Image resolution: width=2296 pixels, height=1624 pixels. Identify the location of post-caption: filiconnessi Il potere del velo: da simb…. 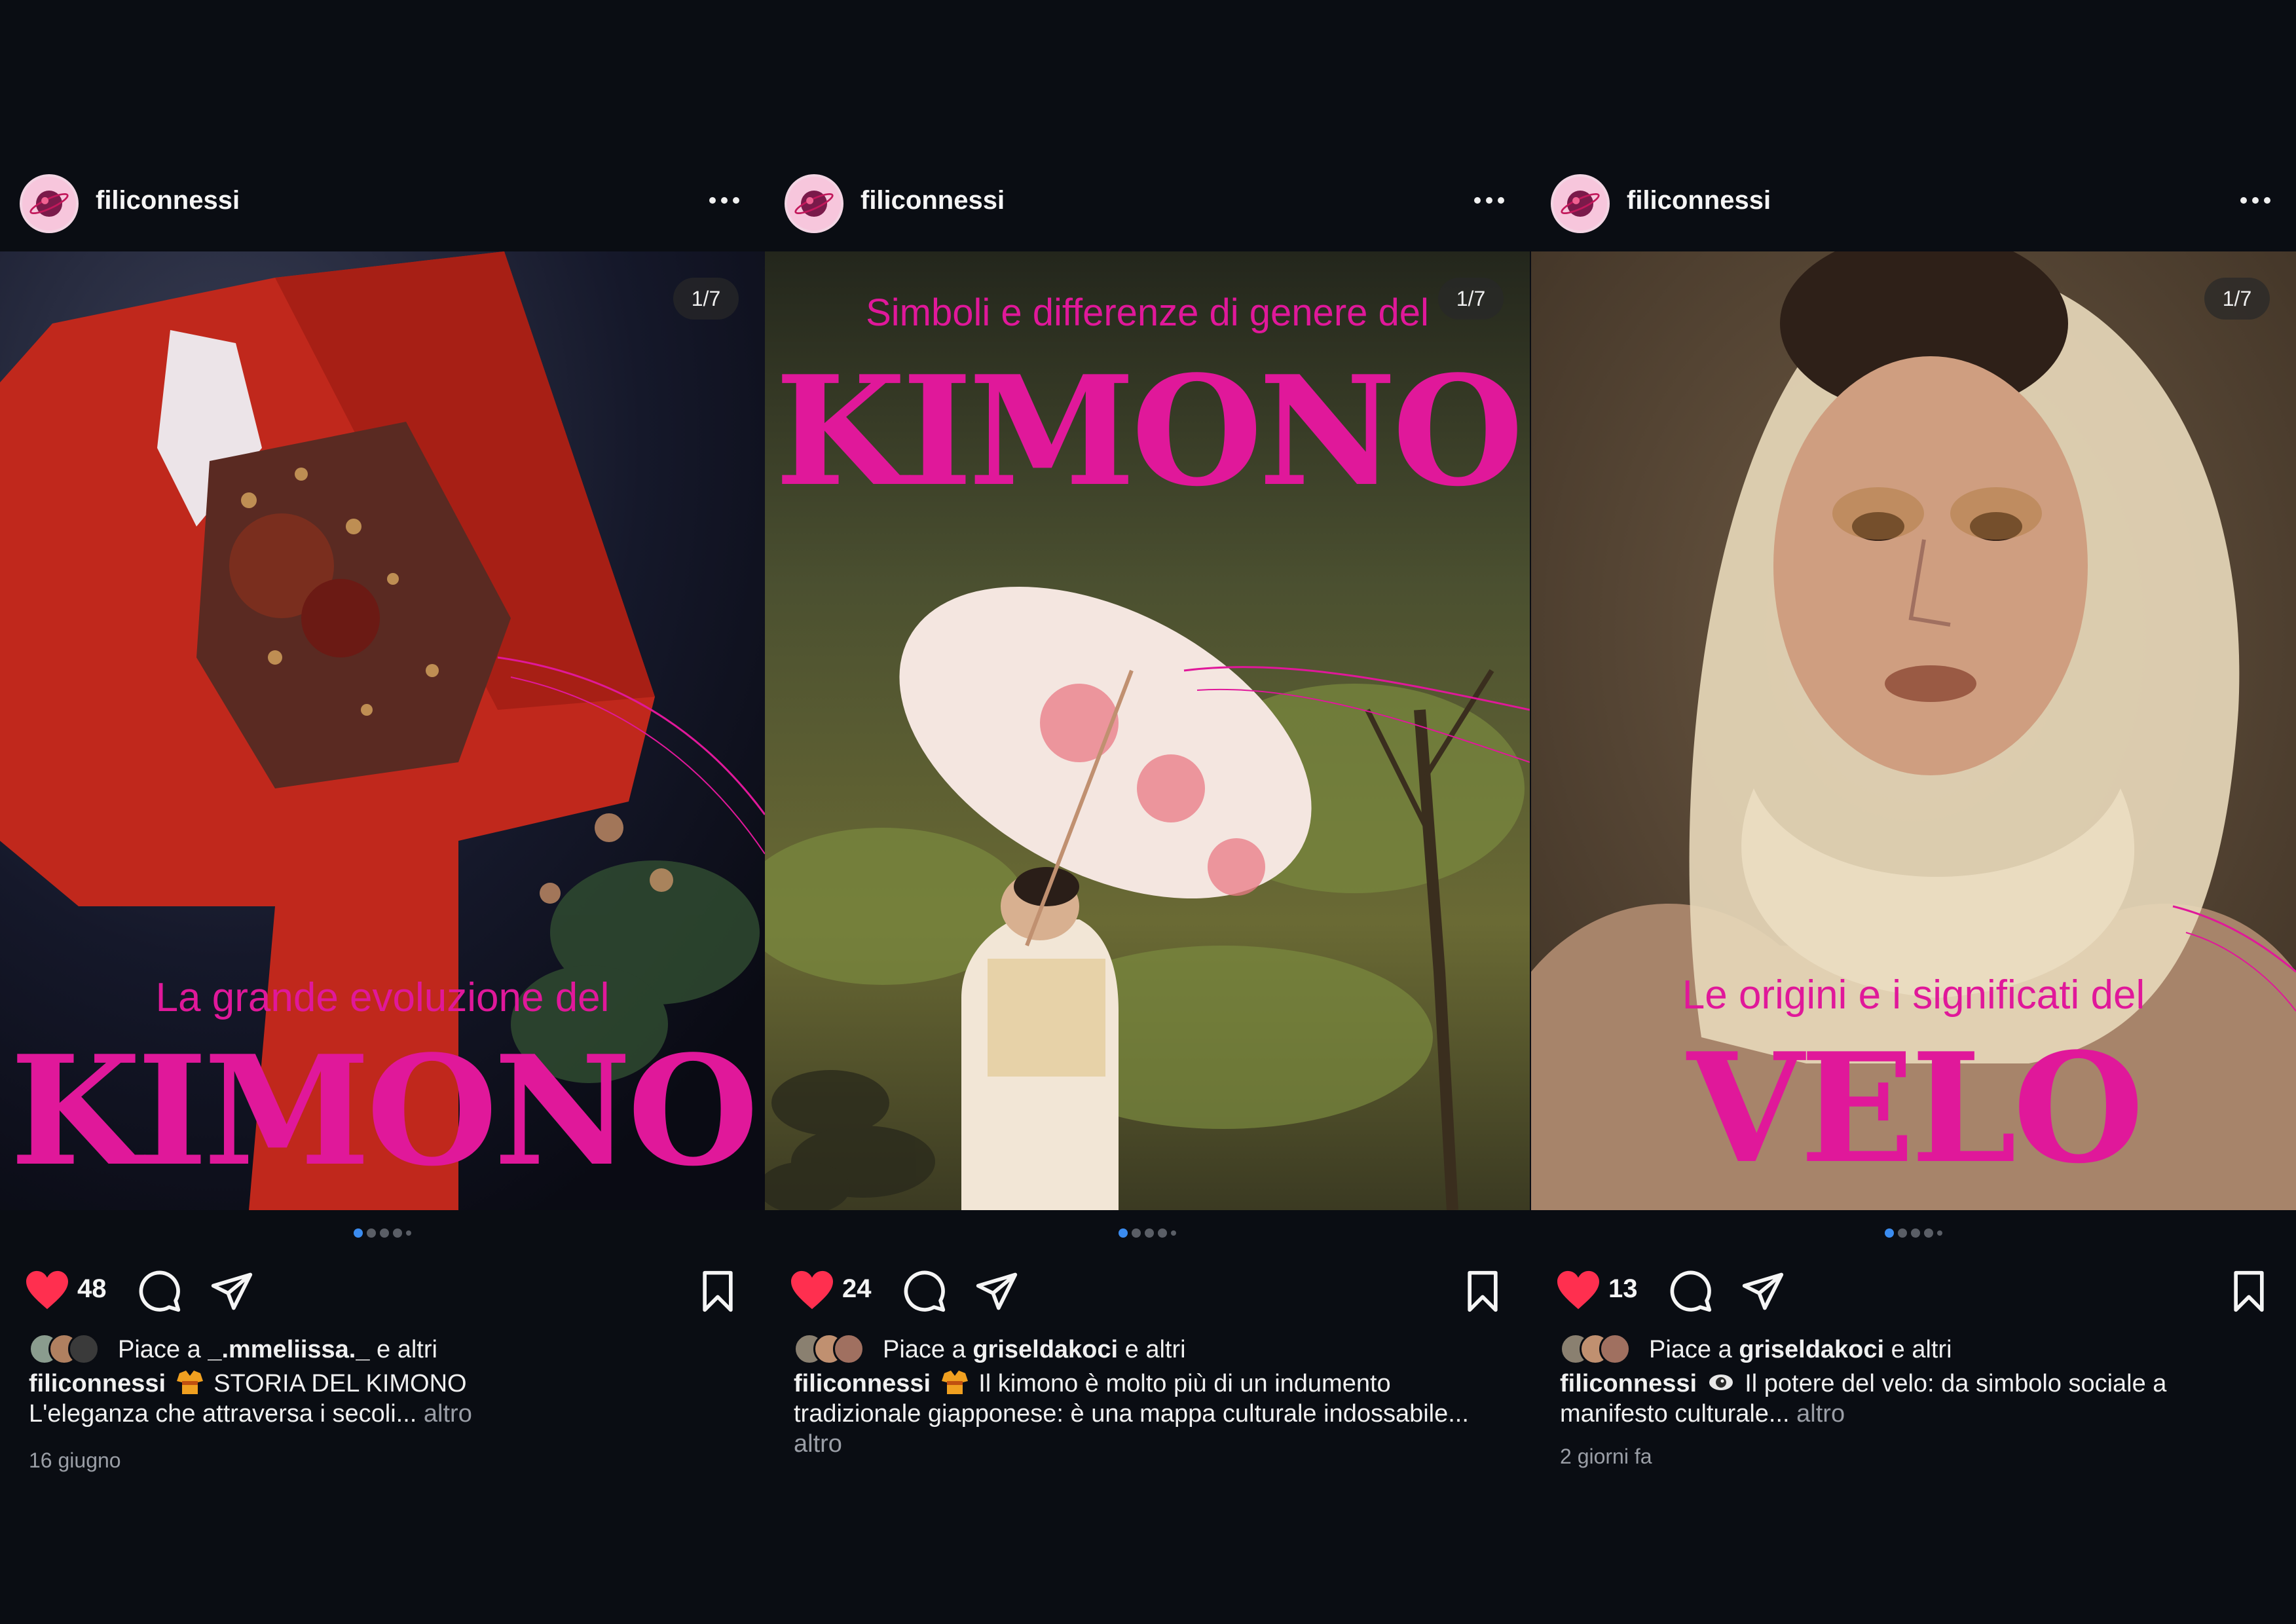
(1901, 1399).